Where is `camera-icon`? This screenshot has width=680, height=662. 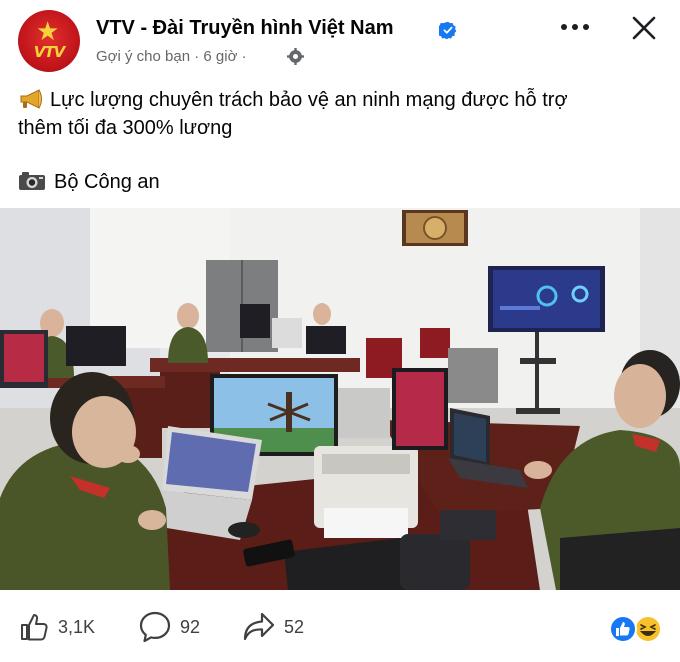
camera-icon is located at coordinates (32, 181).